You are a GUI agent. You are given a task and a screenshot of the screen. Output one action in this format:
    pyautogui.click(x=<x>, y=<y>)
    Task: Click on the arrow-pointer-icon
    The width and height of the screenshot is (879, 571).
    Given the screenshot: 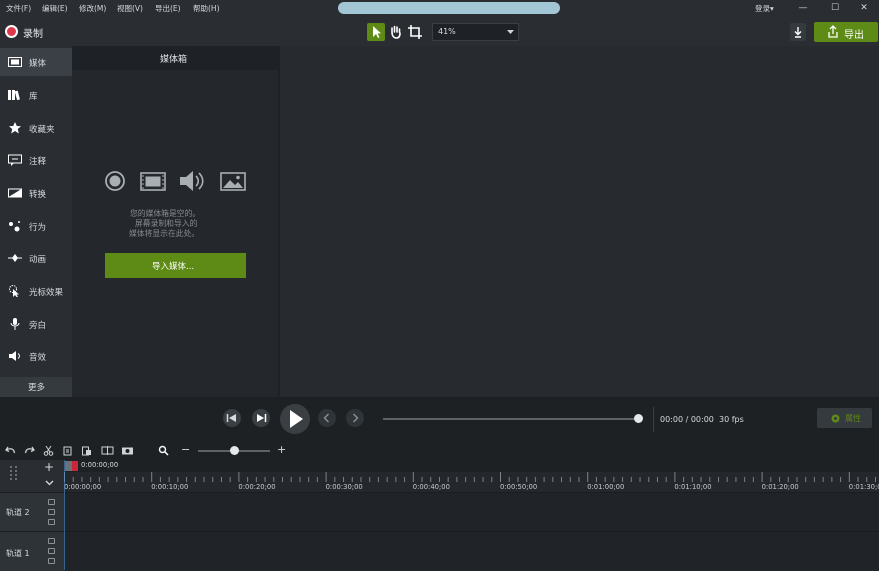 What is the action you would take?
    pyautogui.click(x=377, y=32)
    